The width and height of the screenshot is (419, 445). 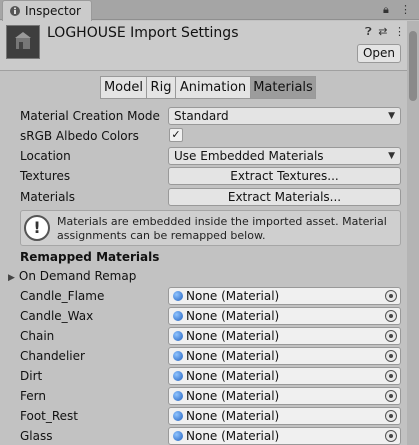 What do you see at coordinates (45, 176) in the screenshot?
I see `textures-label: Textures` at bounding box center [45, 176].